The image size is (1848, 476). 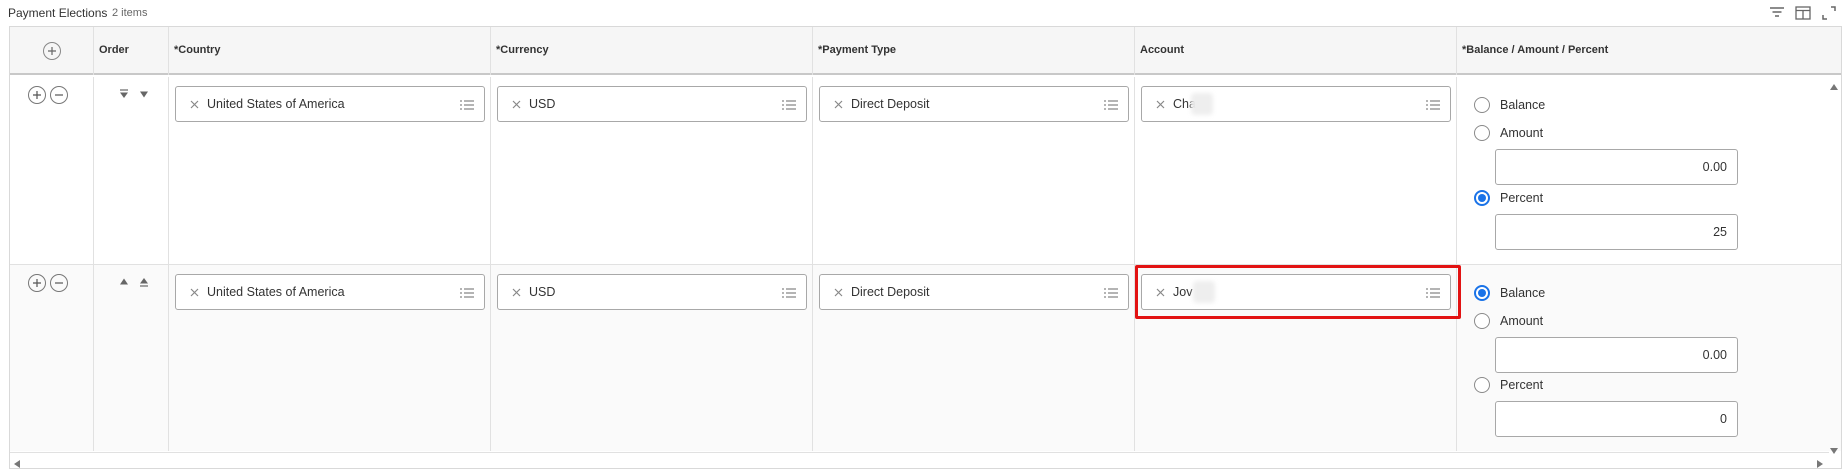 I want to click on item-count: 2 items, so click(x=130, y=13).